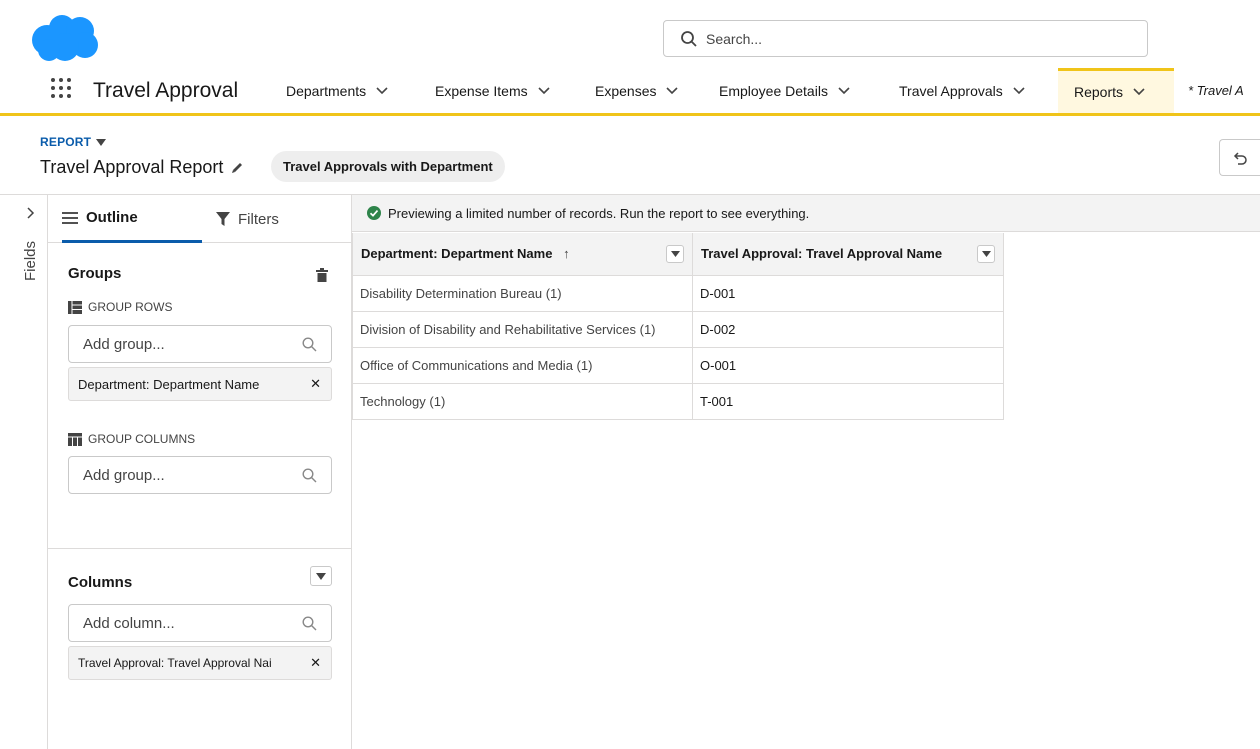  I want to click on nav-item-expense-items: Expense Items, so click(492, 90).